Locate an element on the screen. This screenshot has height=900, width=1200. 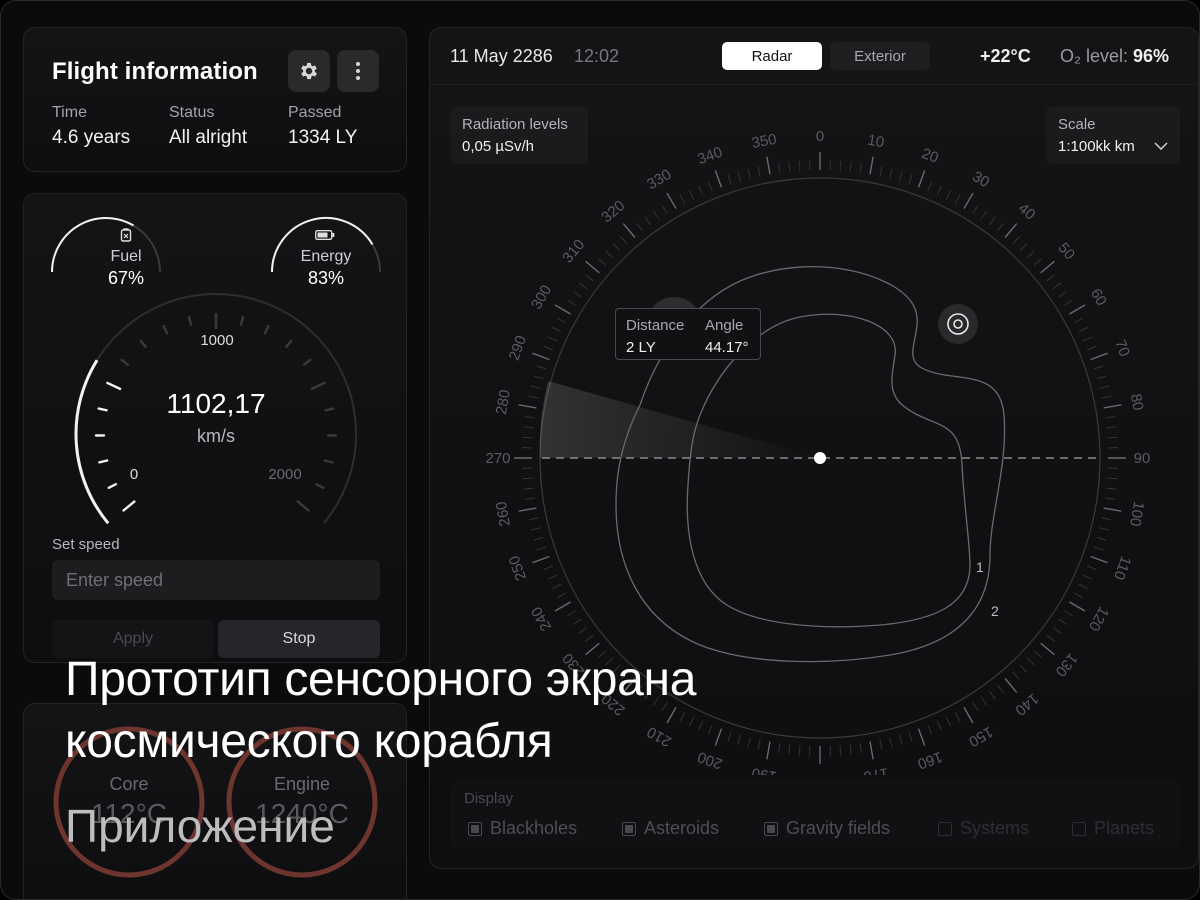
more-options-button is located at coordinates (358, 71).